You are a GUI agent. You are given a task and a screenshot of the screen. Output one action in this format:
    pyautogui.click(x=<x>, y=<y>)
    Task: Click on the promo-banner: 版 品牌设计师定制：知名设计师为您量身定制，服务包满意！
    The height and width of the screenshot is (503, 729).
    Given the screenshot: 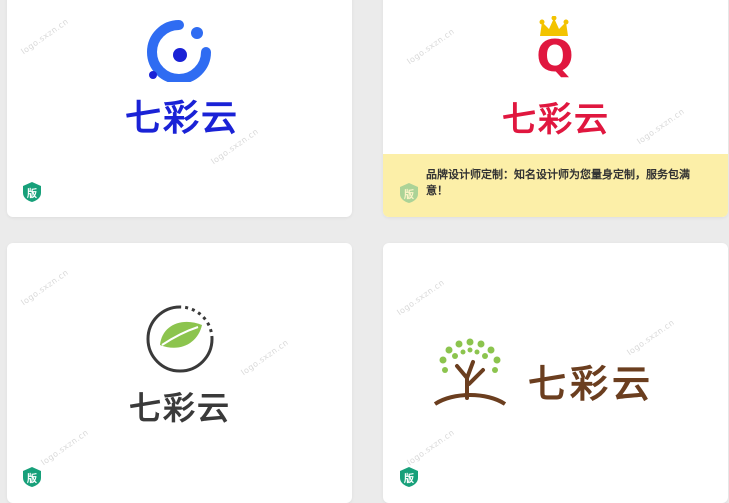 What is the action you would take?
    pyautogui.click(x=555, y=185)
    